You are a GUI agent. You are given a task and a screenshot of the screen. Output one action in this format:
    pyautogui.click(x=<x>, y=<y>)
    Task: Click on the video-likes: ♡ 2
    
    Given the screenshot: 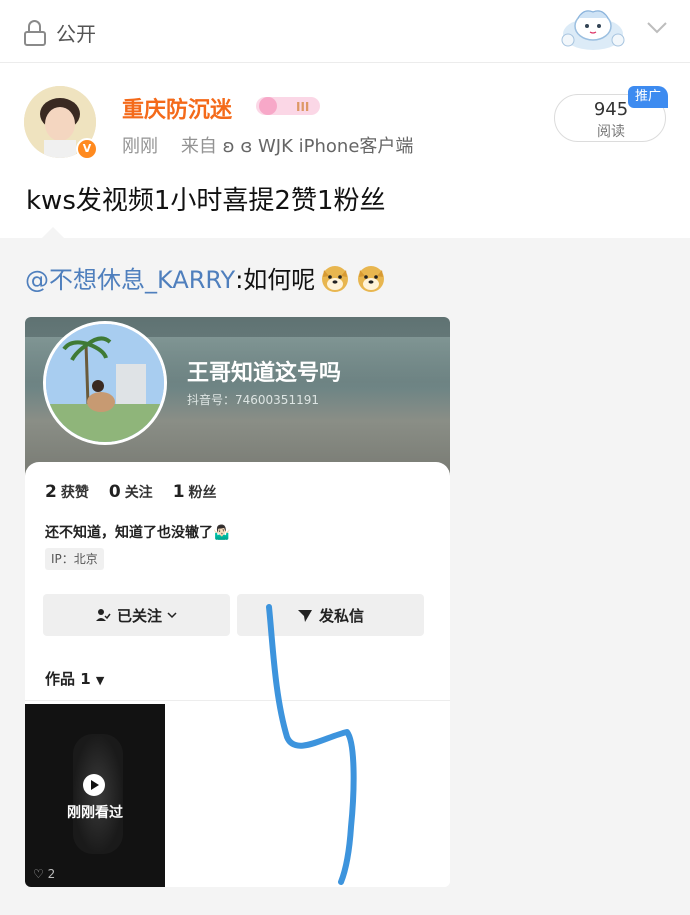 What is the action you would take?
    pyautogui.click(x=44, y=874)
    